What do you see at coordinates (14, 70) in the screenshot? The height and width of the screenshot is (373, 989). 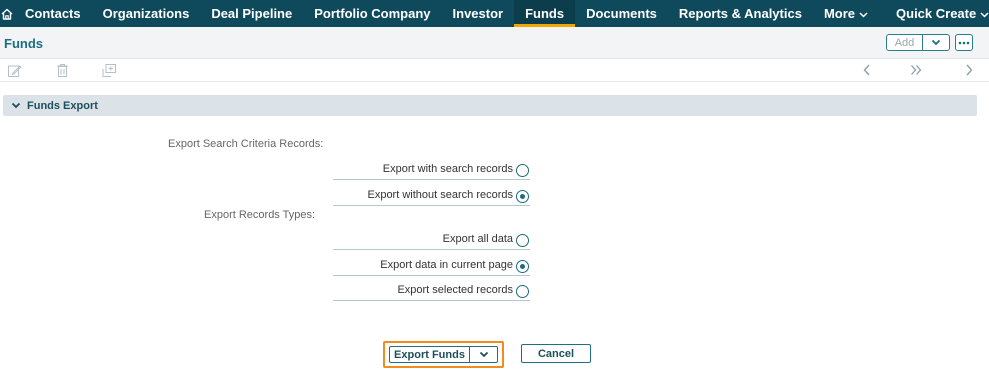 I see `edit-icon` at bounding box center [14, 70].